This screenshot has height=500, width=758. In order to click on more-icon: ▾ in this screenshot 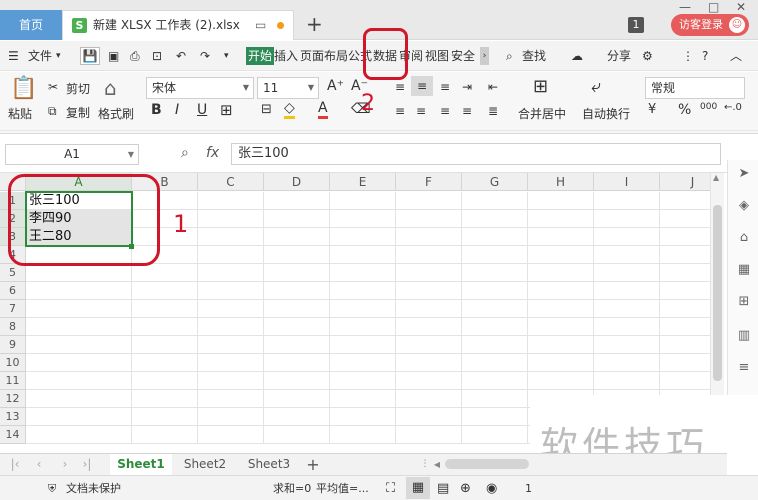, I will do `click(226, 56)`.